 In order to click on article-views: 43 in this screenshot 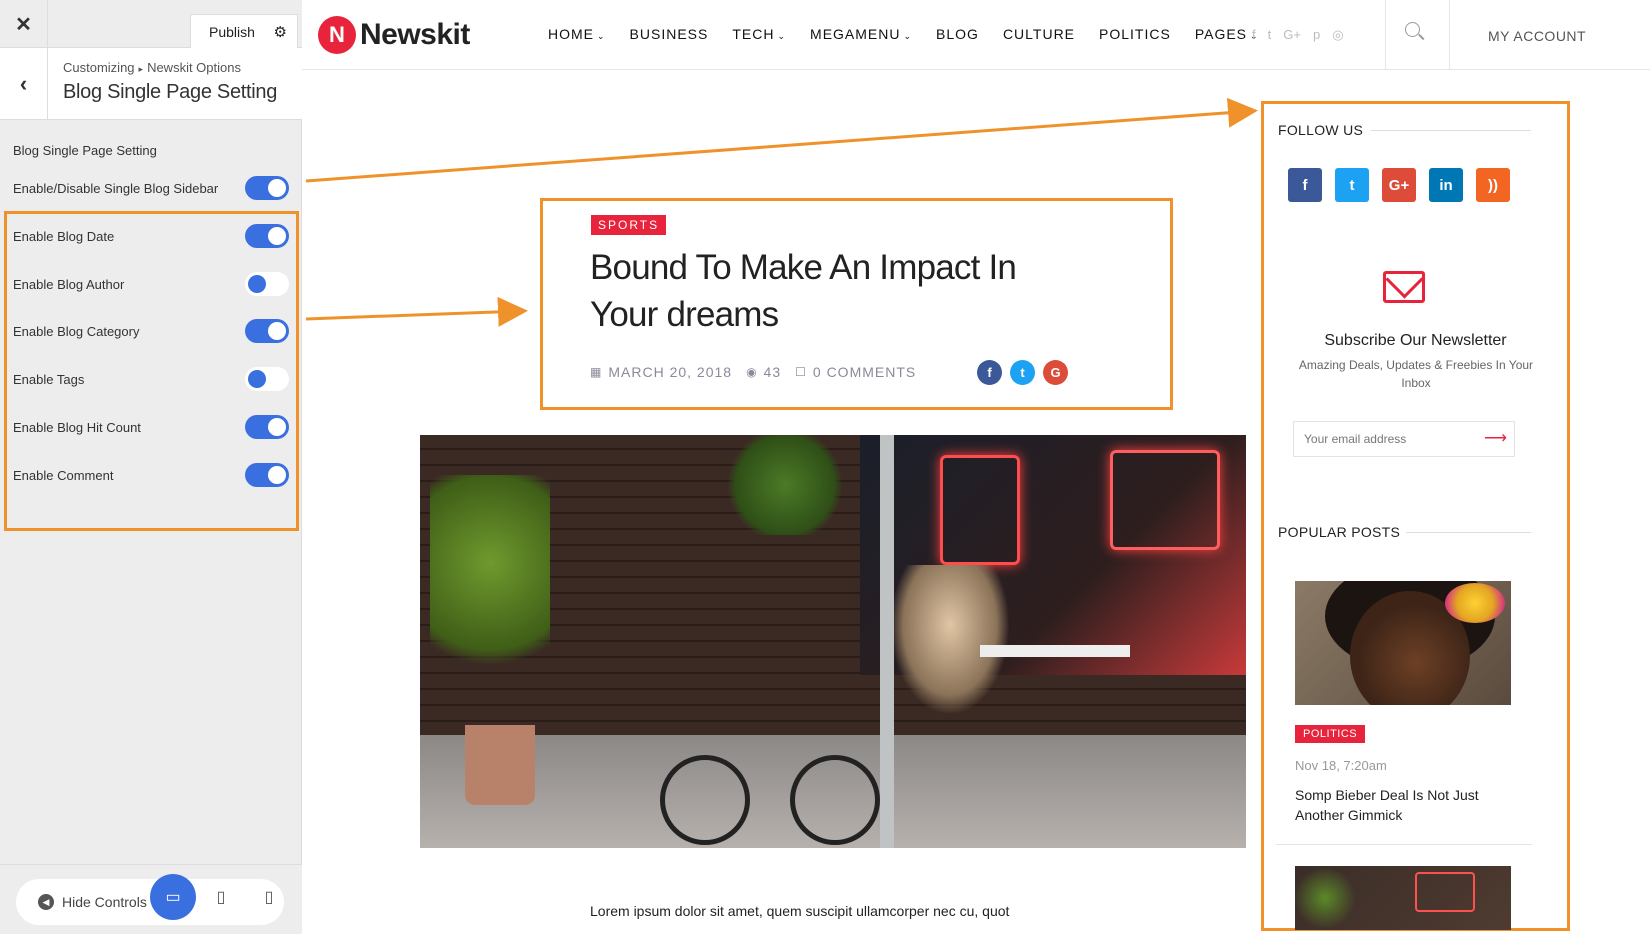, I will do `click(772, 372)`.